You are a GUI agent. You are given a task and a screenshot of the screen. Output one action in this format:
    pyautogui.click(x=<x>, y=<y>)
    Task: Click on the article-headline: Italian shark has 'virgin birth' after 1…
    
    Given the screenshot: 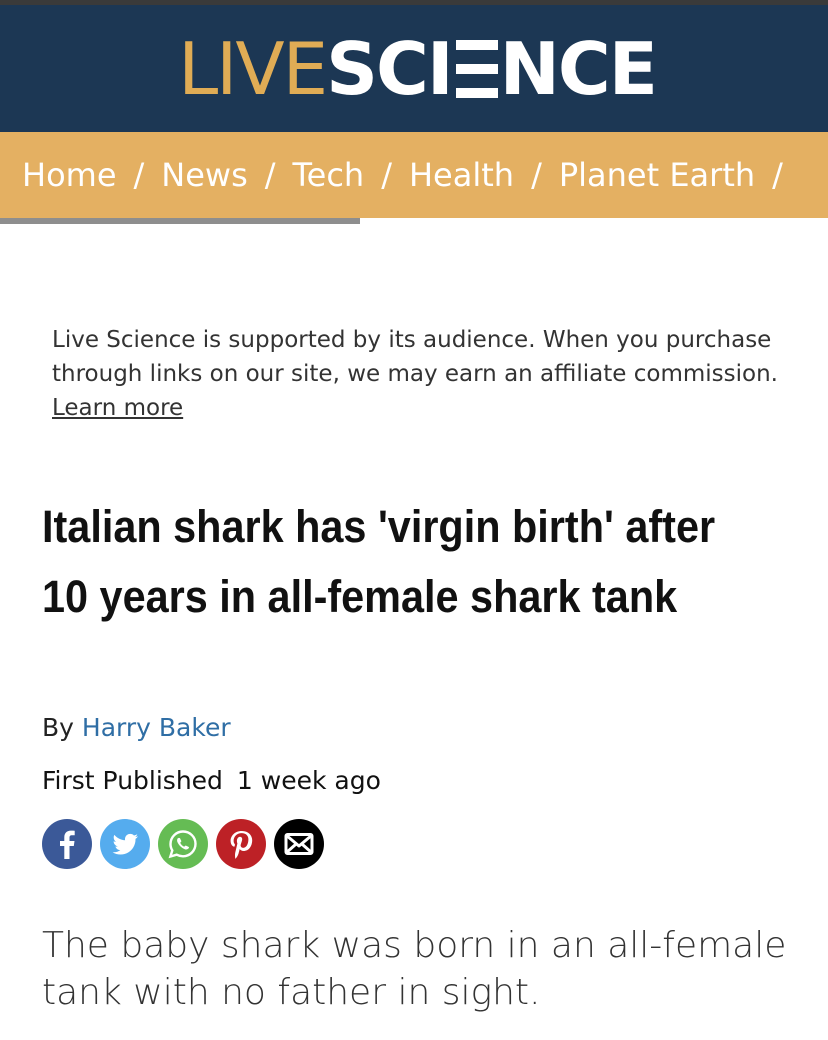 What is the action you would take?
    pyautogui.click(x=379, y=561)
    